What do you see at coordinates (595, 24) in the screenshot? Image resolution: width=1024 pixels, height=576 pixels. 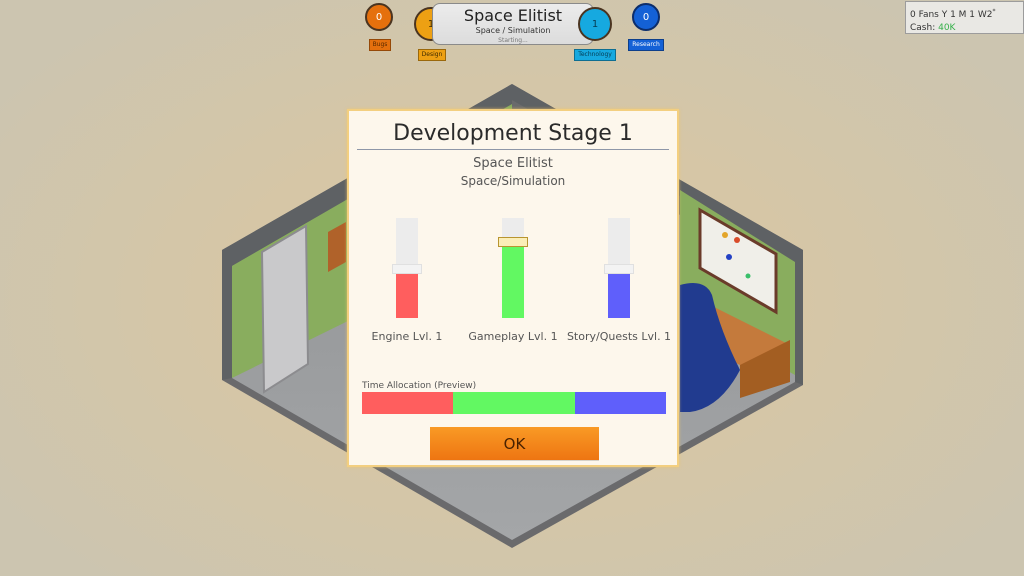 I see `technology-points: 1` at bounding box center [595, 24].